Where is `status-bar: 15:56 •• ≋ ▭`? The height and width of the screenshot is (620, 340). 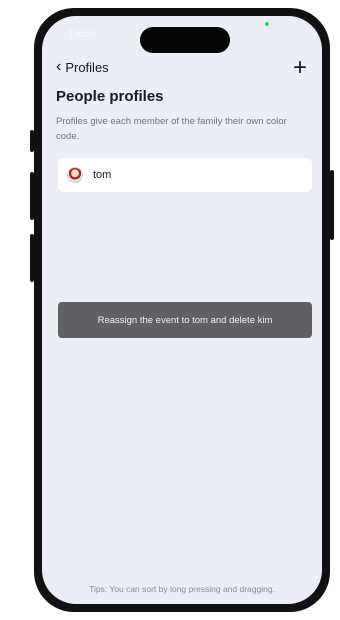 status-bar: 15:56 •• ≋ ▭ is located at coordinates (182, 34).